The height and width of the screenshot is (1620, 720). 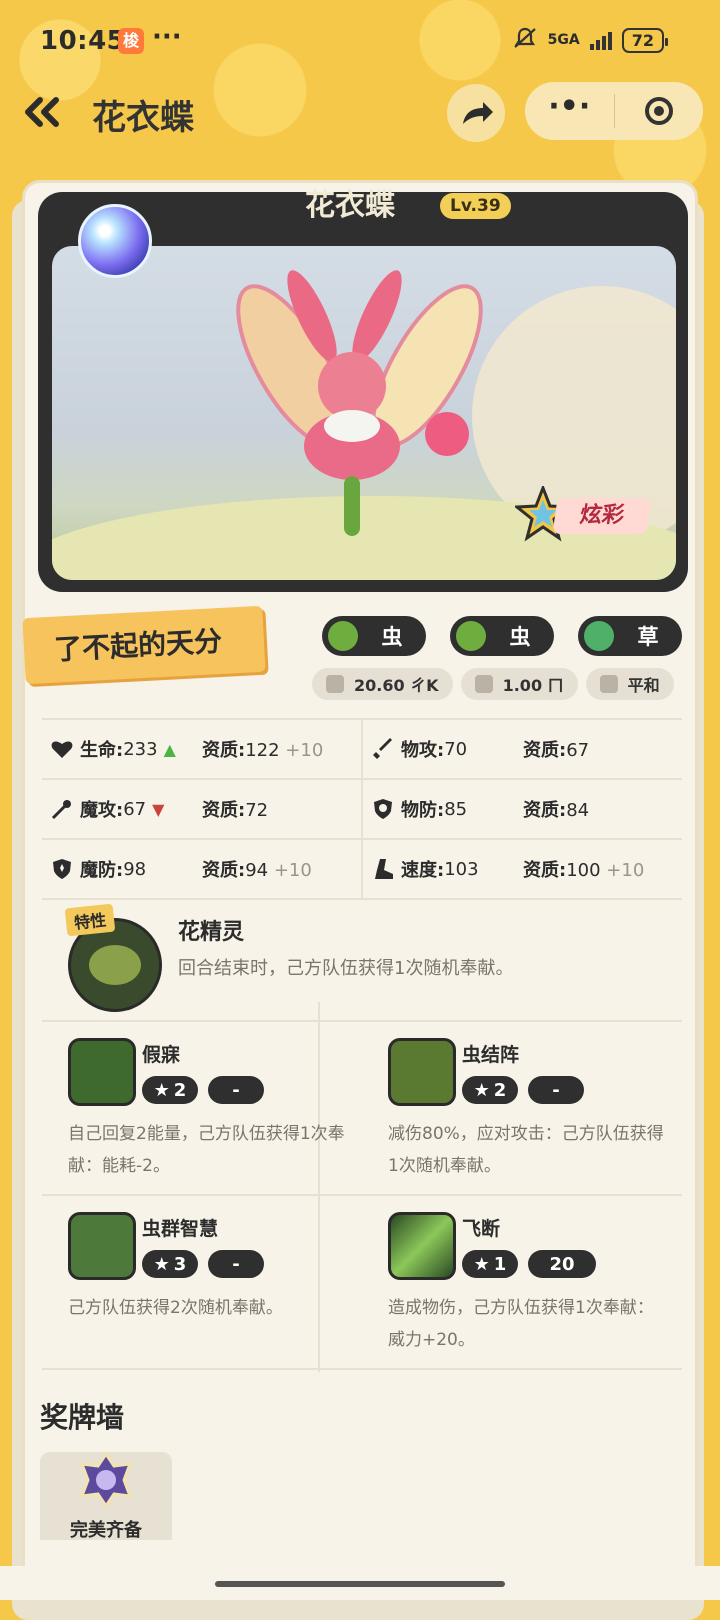 I want to click on target-icon, so click(x=658, y=111).